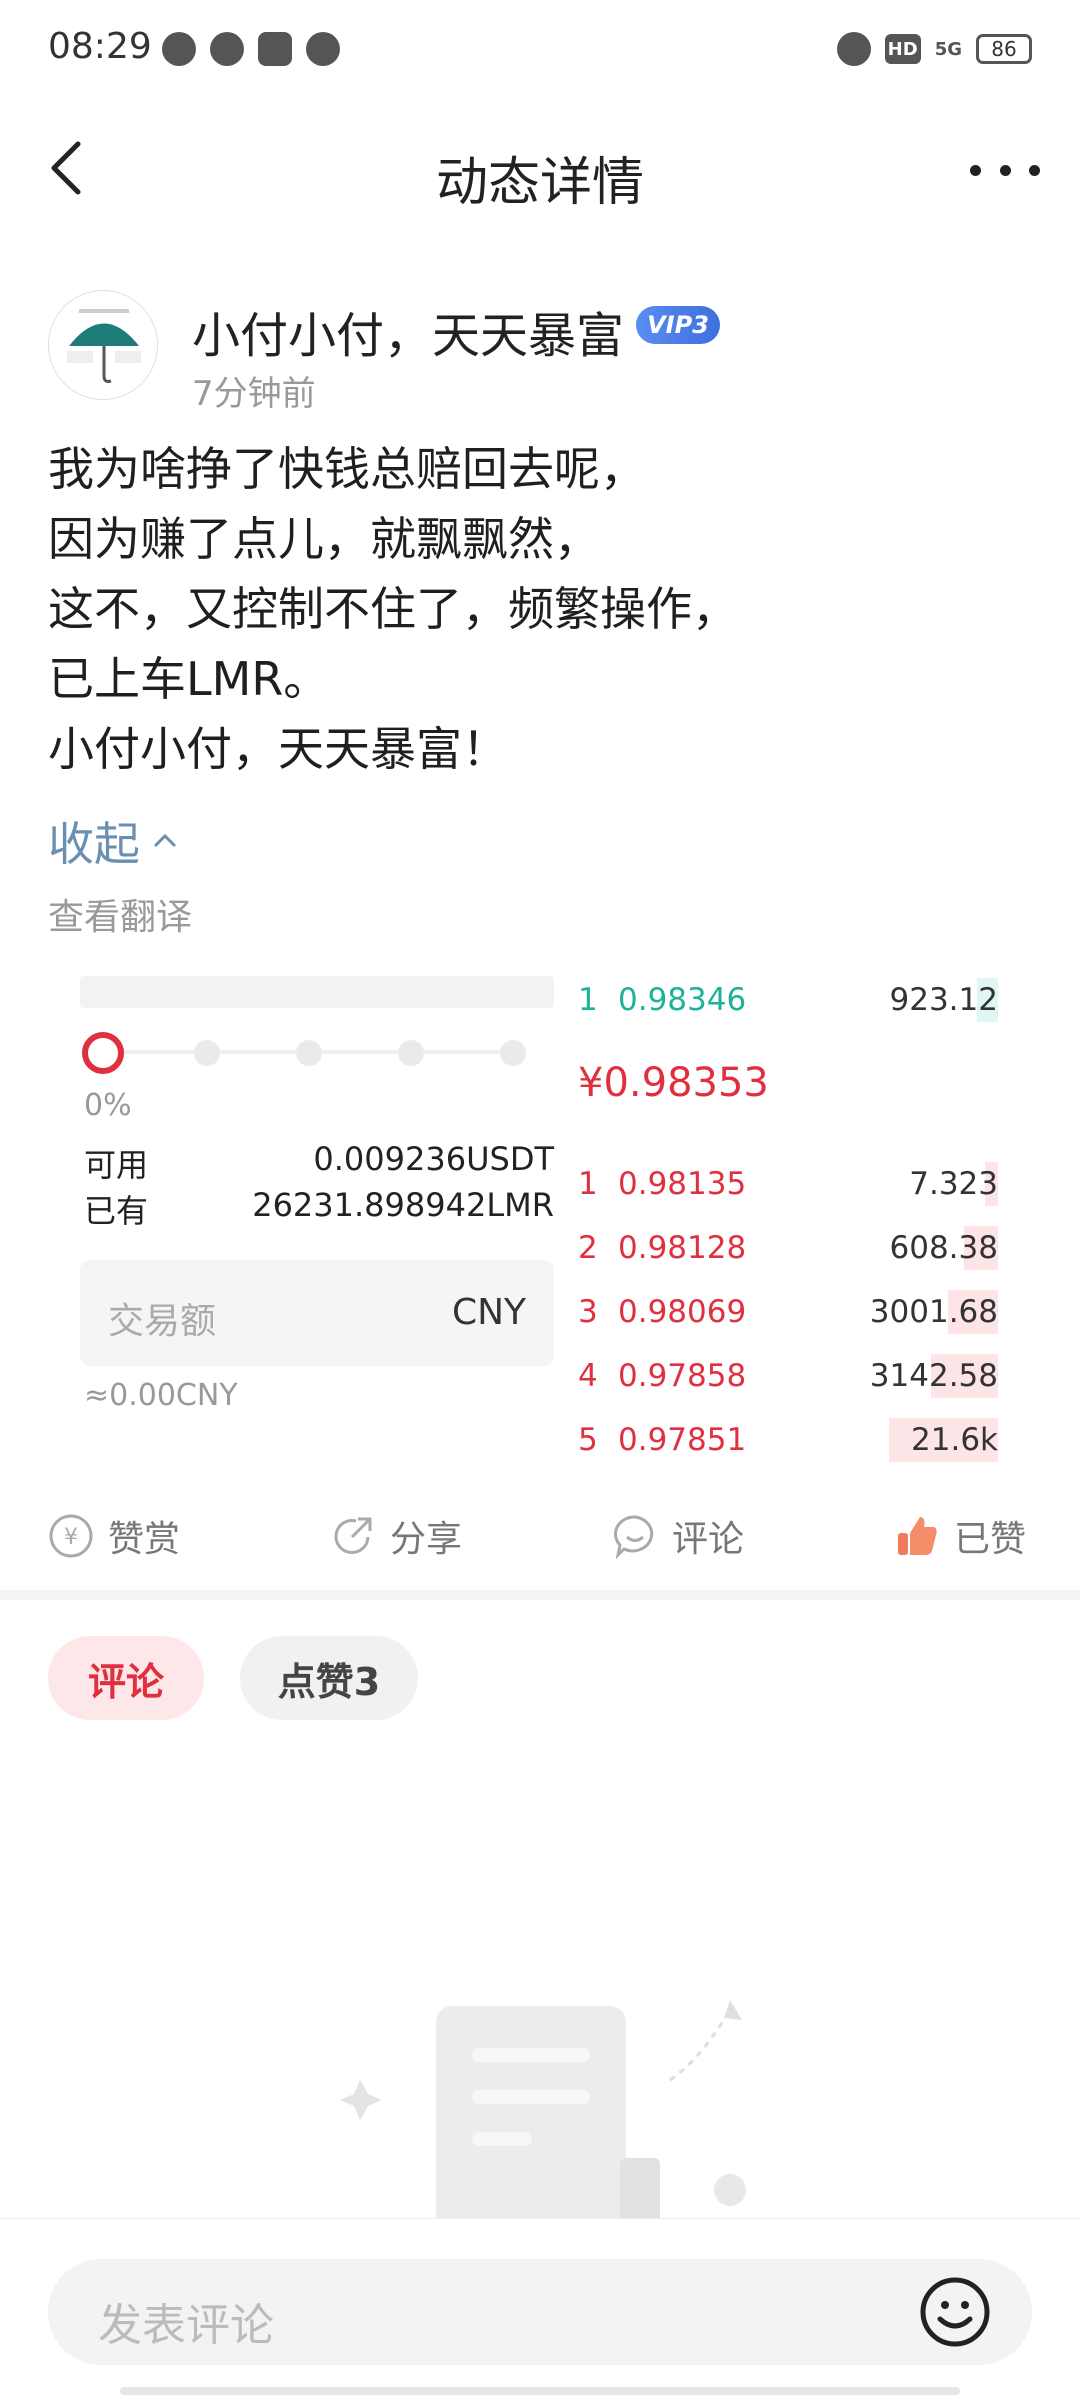 This screenshot has width=1080, height=2400. What do you see at coordinates (543, 2110) in the screenshot?
I see `empty-state-illustration` at bounding box center [543, 2110].